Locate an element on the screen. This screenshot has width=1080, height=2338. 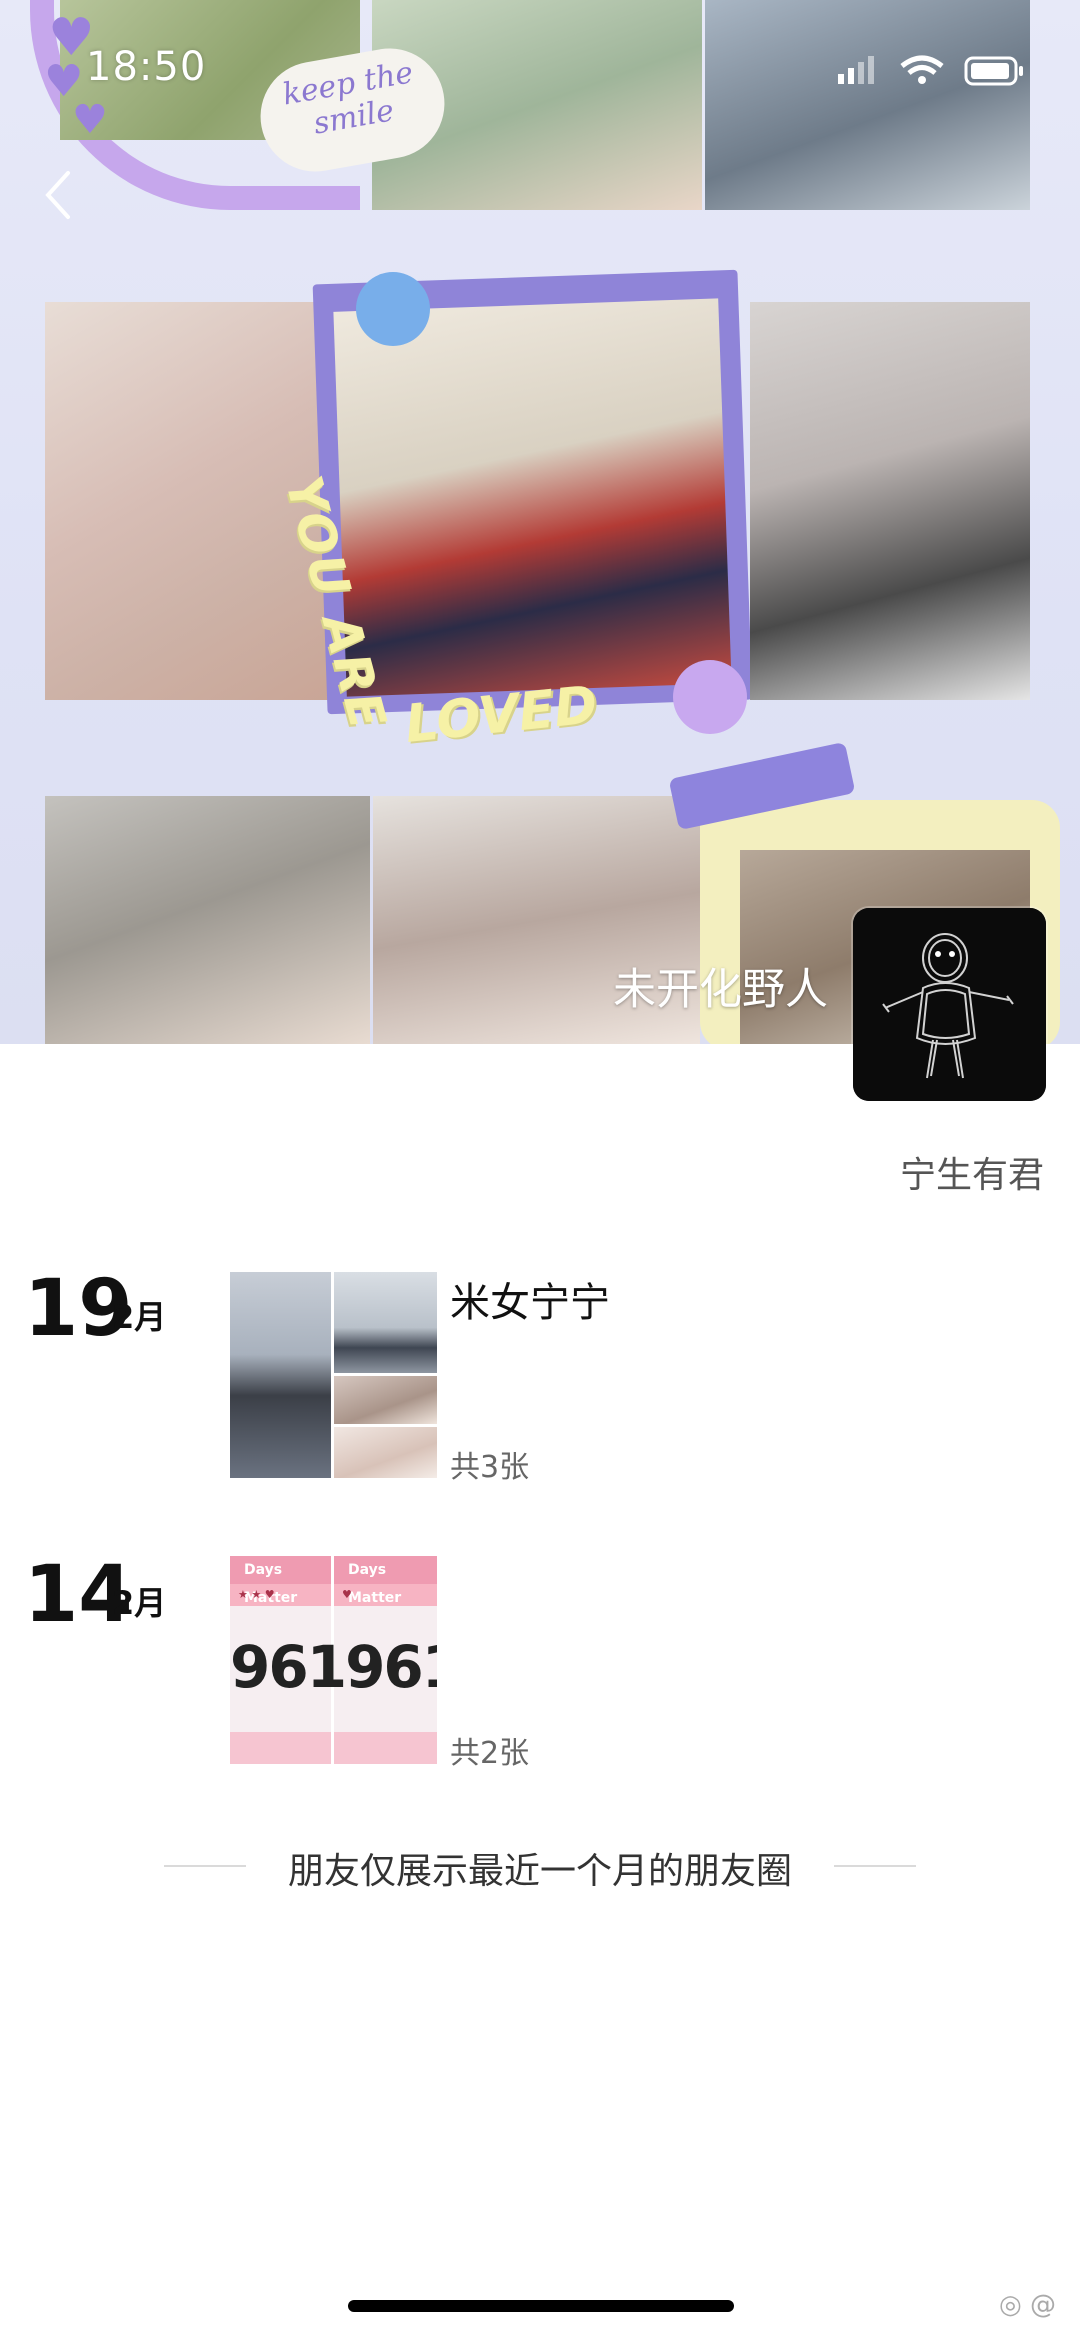
back-button is located at coordinates (60, 195).